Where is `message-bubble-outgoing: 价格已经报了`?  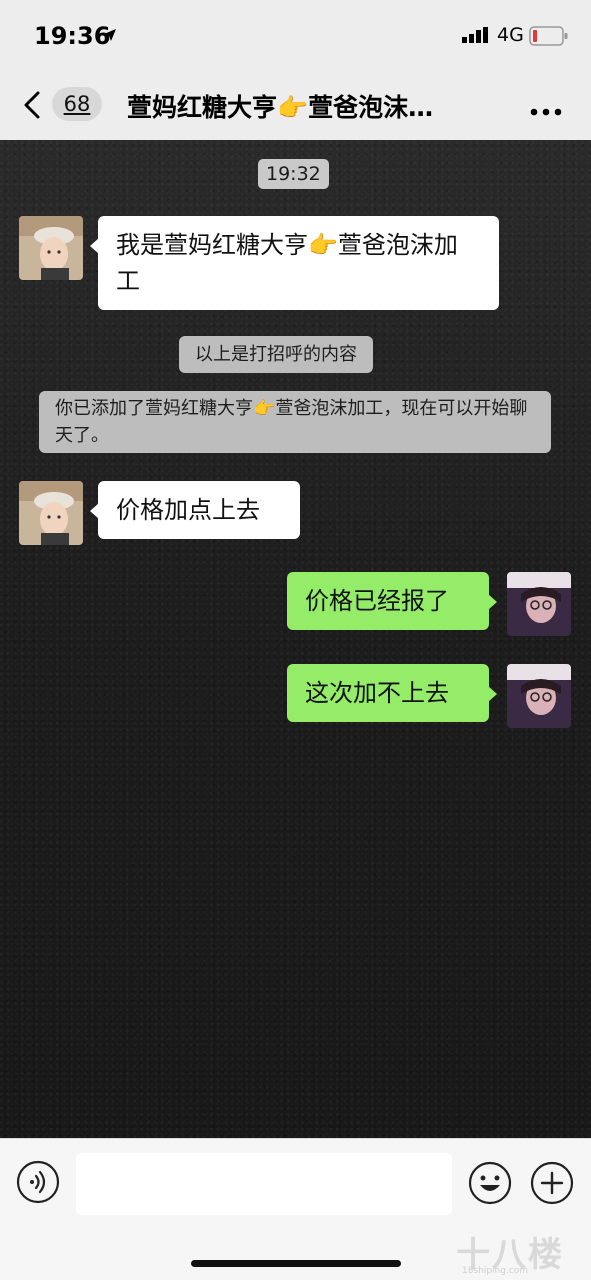
message-bubble-outgoing: 价格已经报了 is located at coordinates (392, 601).